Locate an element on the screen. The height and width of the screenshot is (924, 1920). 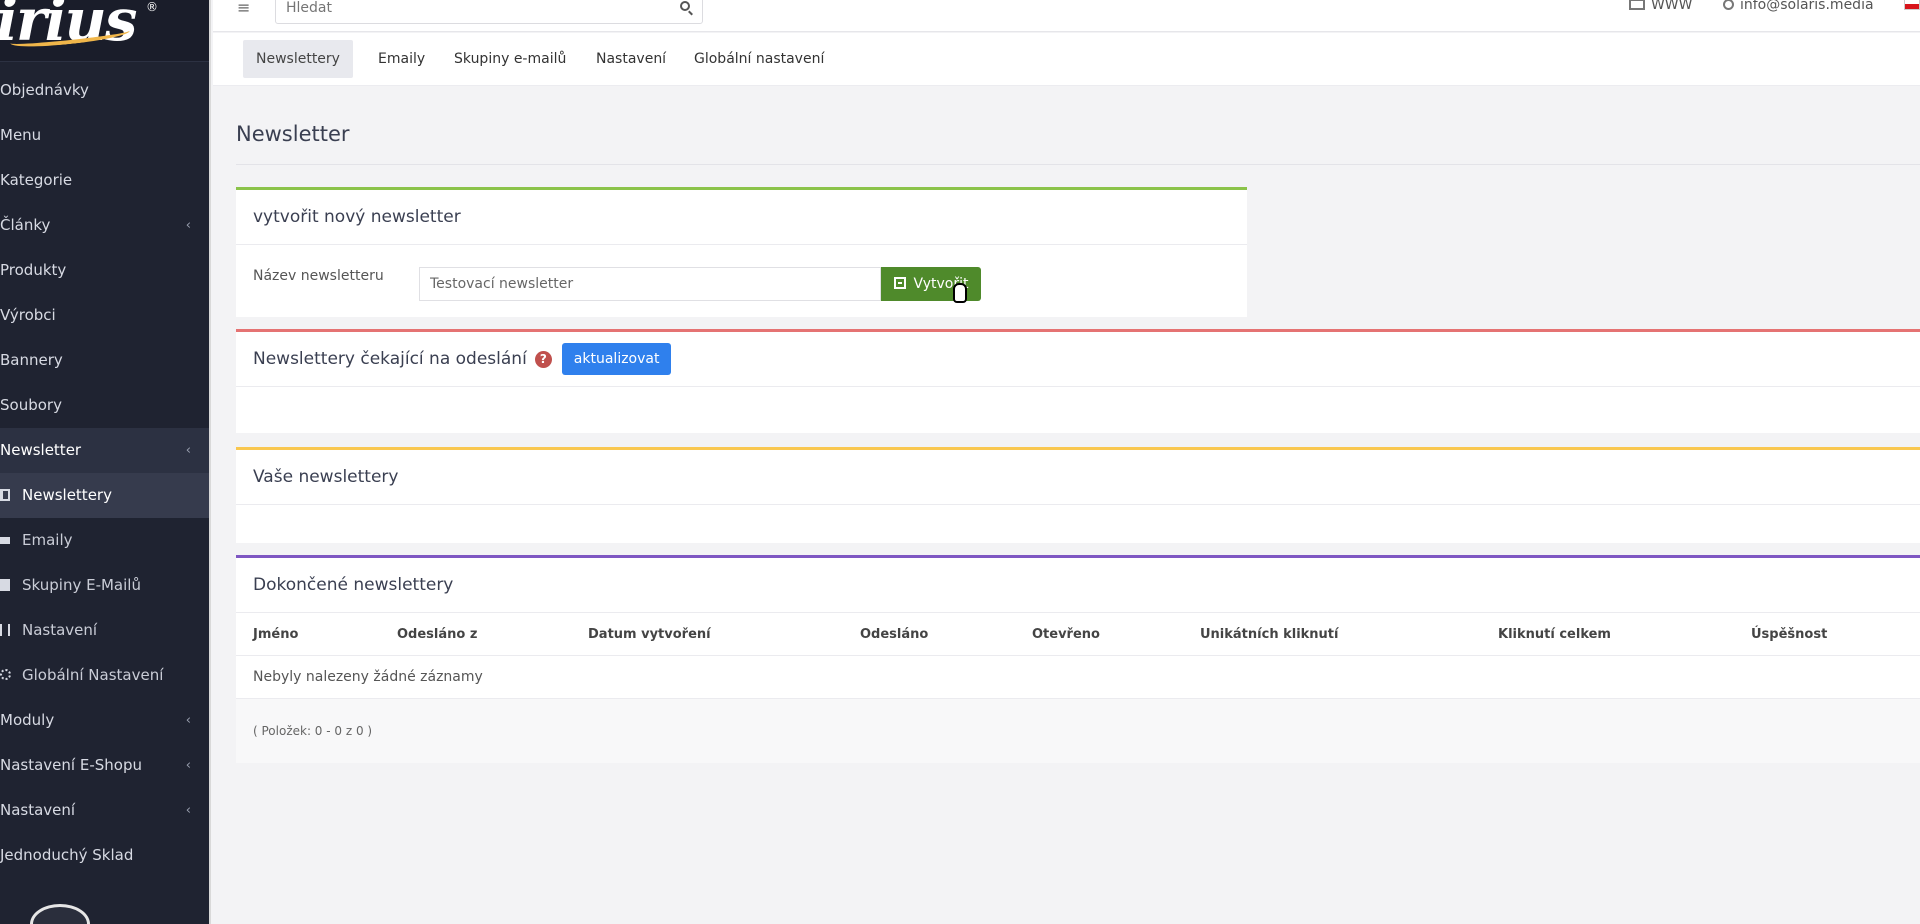
panel-title: Vaše newslettery is located at coordinates (1078, 477).